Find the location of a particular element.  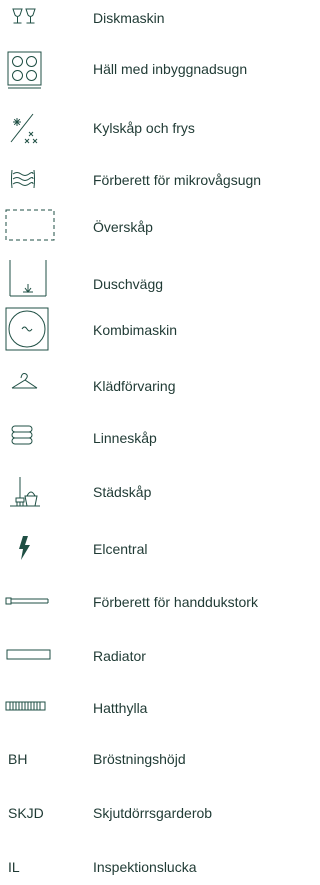

dishwasher-icon is located at coordinates (30, 18).